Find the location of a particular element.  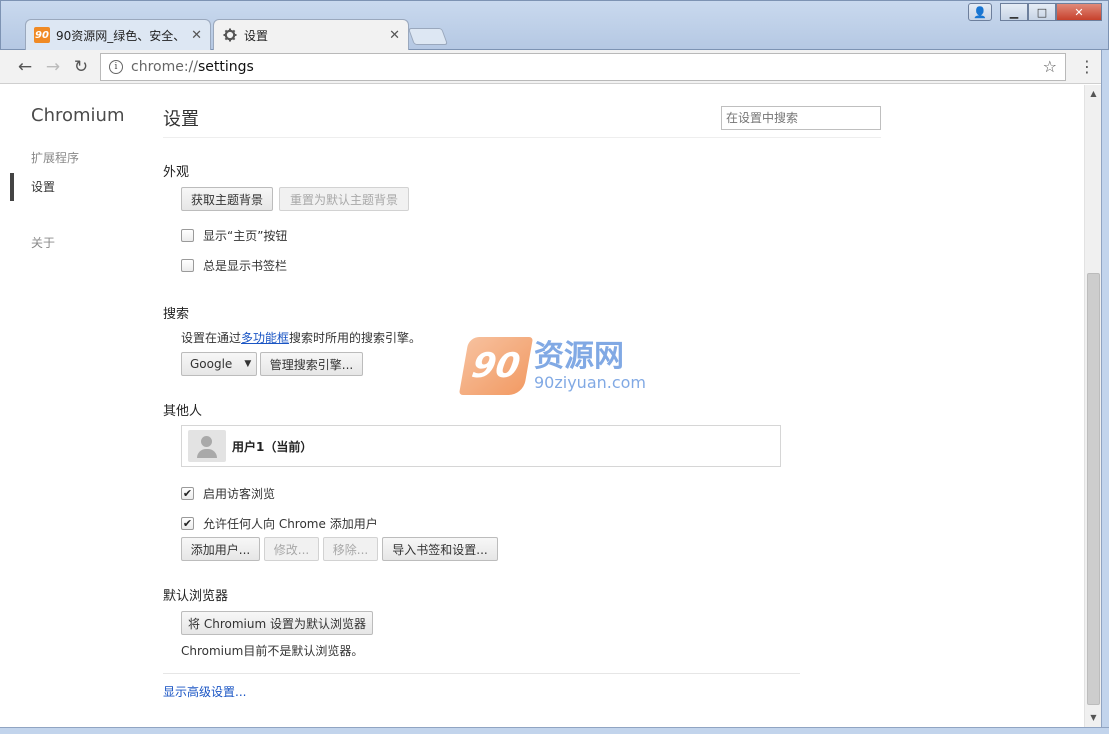

default-browser-status: Chromium目前不是默认浏览器。 is located at coordinates (272, 651).